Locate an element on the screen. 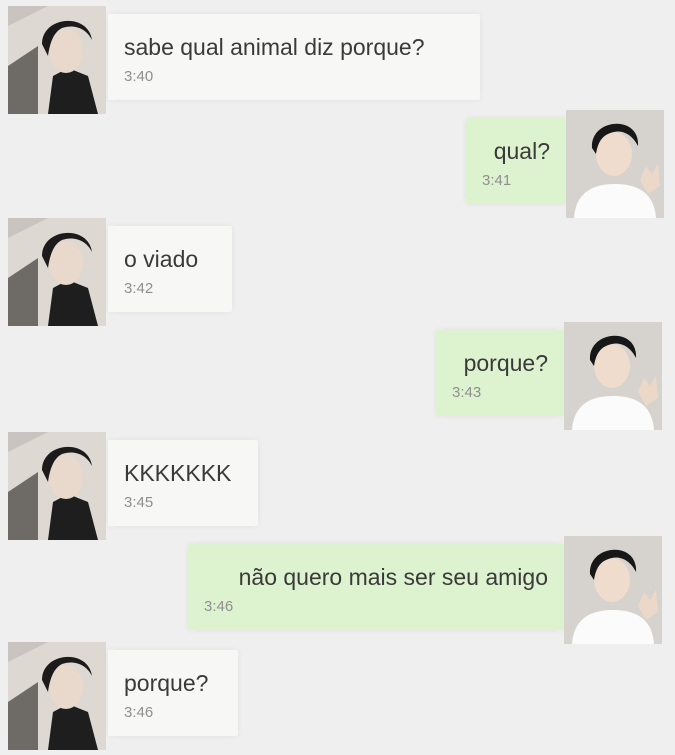 The width and height of the screenshot is (675, 755). message-outgoing: porque? 3:43 is located at coordinates (551, 376).